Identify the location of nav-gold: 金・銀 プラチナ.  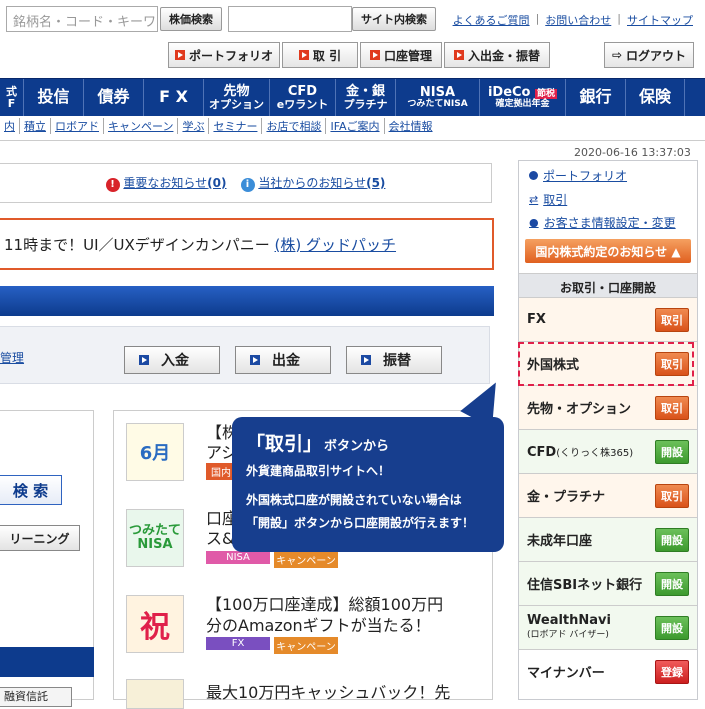
(366, 97).